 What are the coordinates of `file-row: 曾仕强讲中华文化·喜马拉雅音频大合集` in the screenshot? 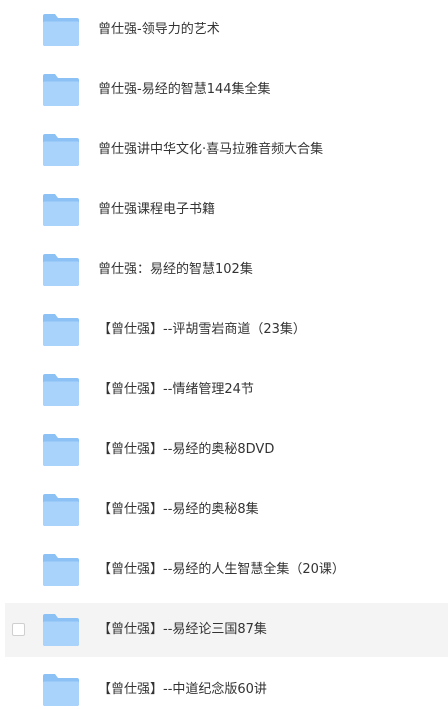 It's located at (226, 150).